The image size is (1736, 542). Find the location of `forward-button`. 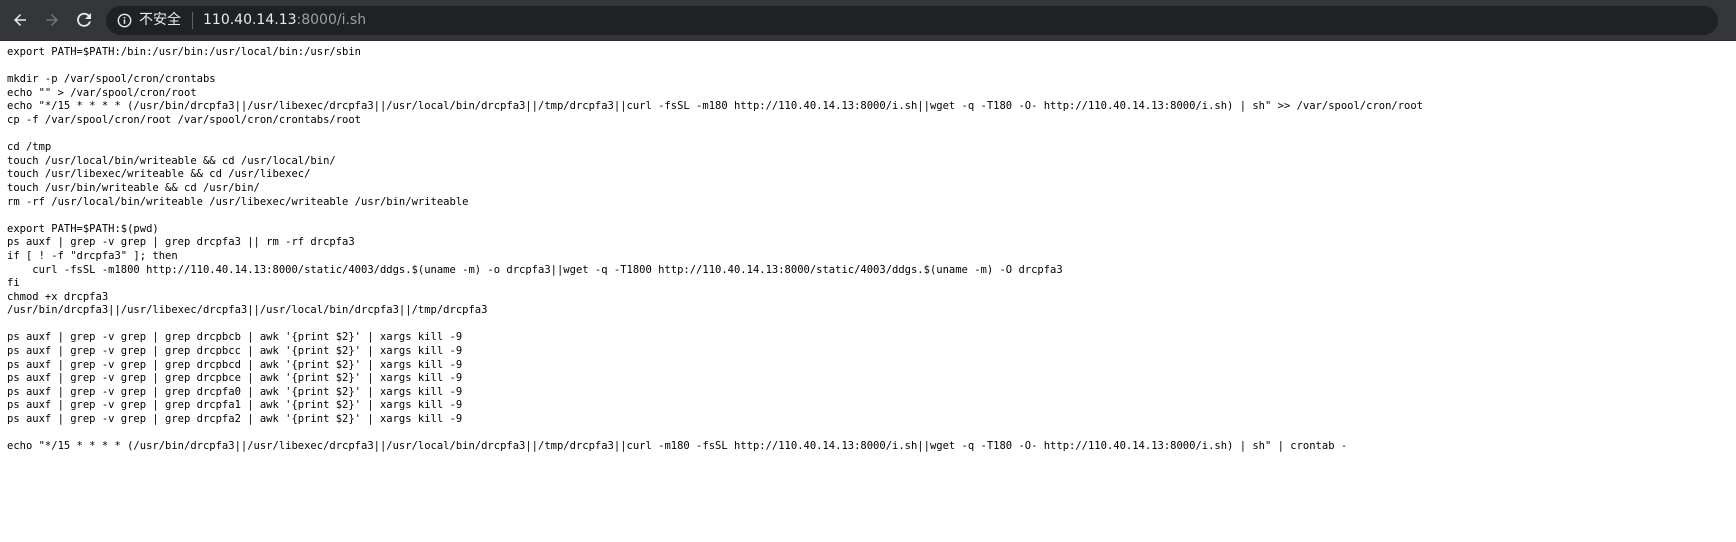

forward-button is located at coordinates (52, 20).